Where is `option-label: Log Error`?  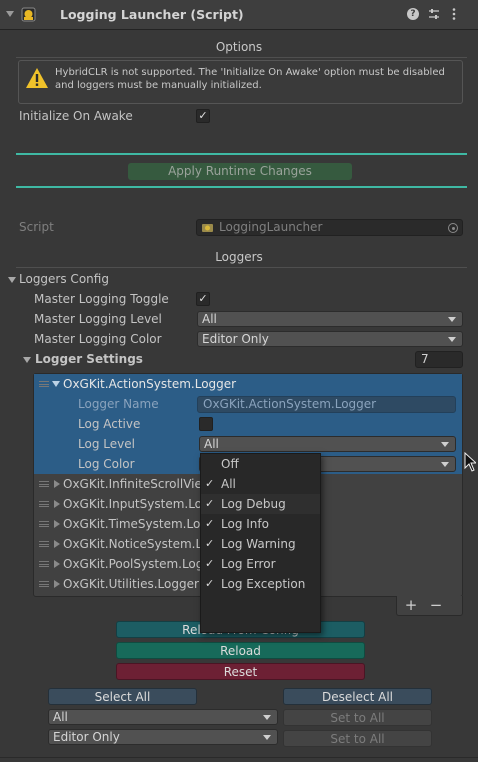 option-label: Log Error is located at coordinates (248, 564).